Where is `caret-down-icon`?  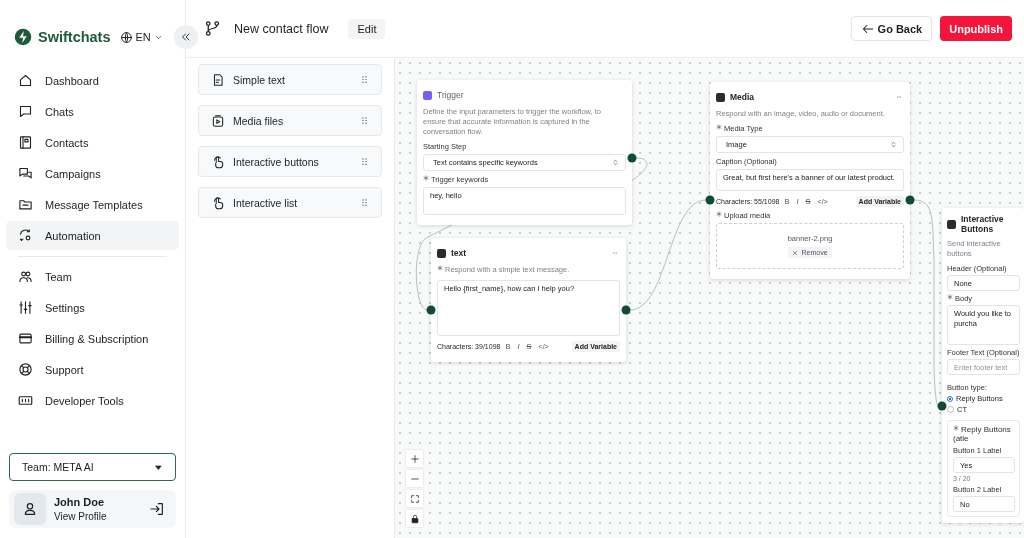 caret-down-icon is located at coordinates (158, 467).